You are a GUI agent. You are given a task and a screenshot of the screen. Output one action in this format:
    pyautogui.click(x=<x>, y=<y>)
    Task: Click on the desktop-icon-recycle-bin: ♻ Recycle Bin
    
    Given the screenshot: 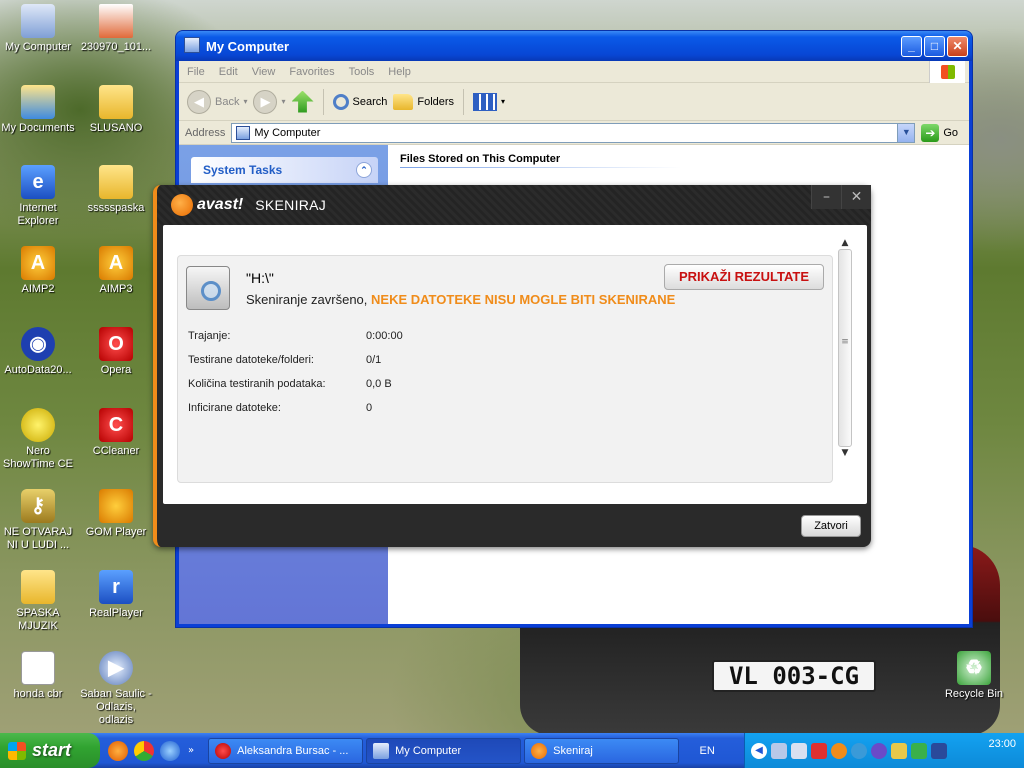 What is the action you would take?
    pyautogui.click(x=974, y=676)
    